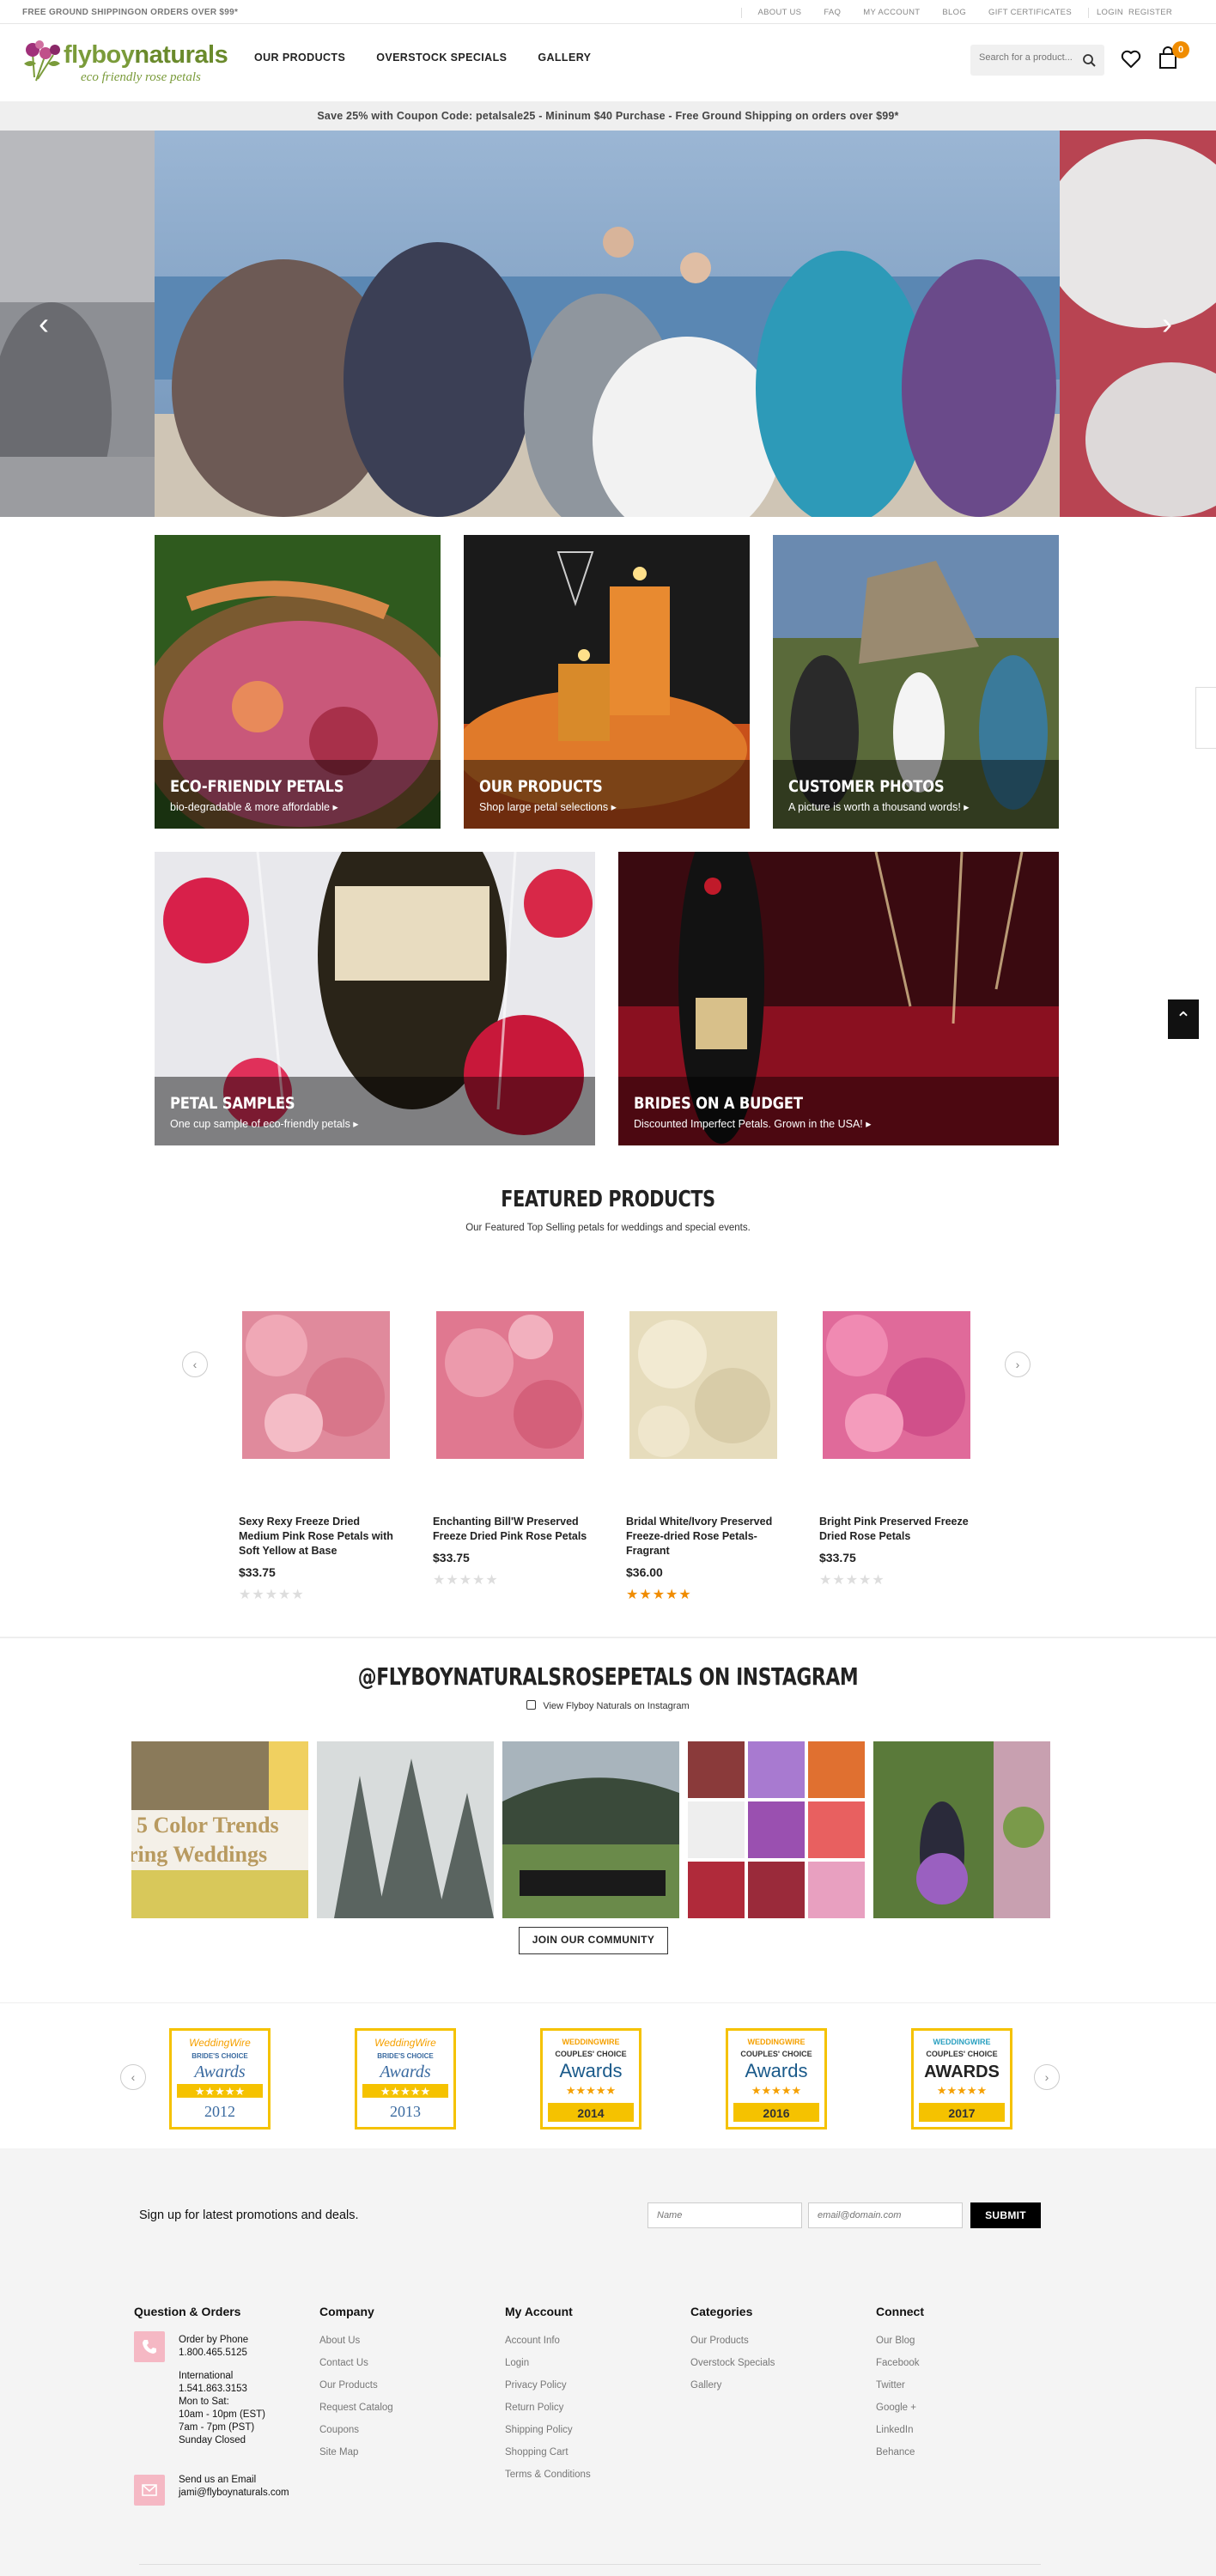 The width and height of the screenshot is (1216, 2576). Describe the element at coordinates (234, 2493) in the screenshot. I see `email-address: jami@flyboynaturals.com` at that location.